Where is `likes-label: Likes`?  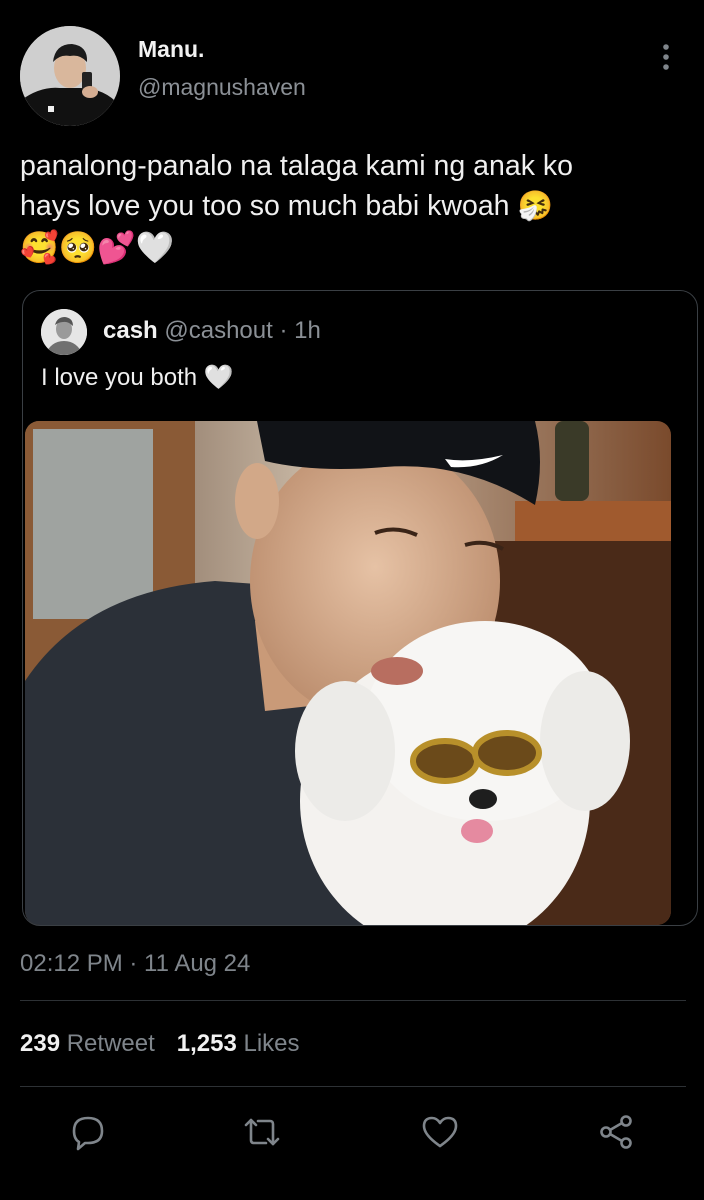
likes-label: Likes is located at coordinates (272, 1043).